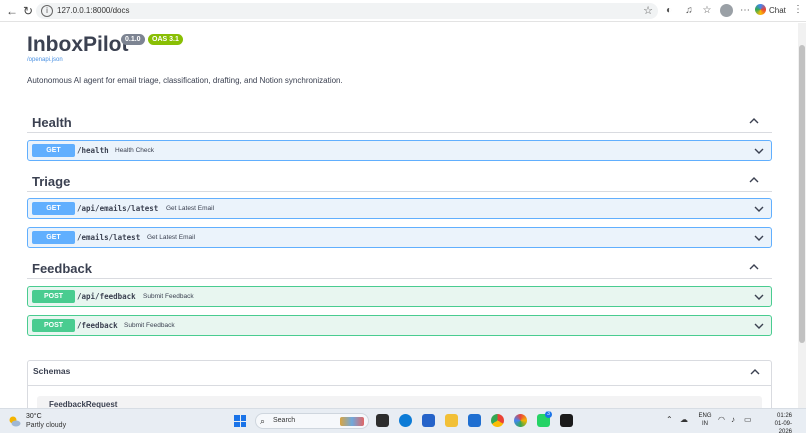 This screenshot has height=433, width=806. Describe the element at coordinates (28, 11) in the screenshot. I see `reload-icon: ↻` at that location.